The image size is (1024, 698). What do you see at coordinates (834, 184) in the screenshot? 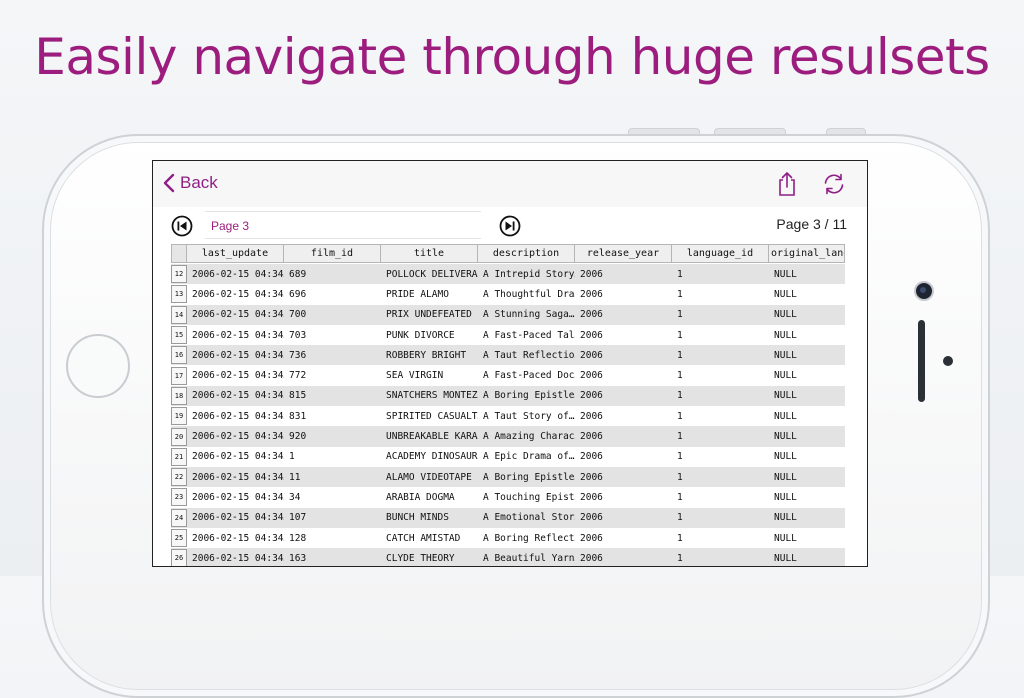
I see `refresh-icon` at bounding box center [834, 184].